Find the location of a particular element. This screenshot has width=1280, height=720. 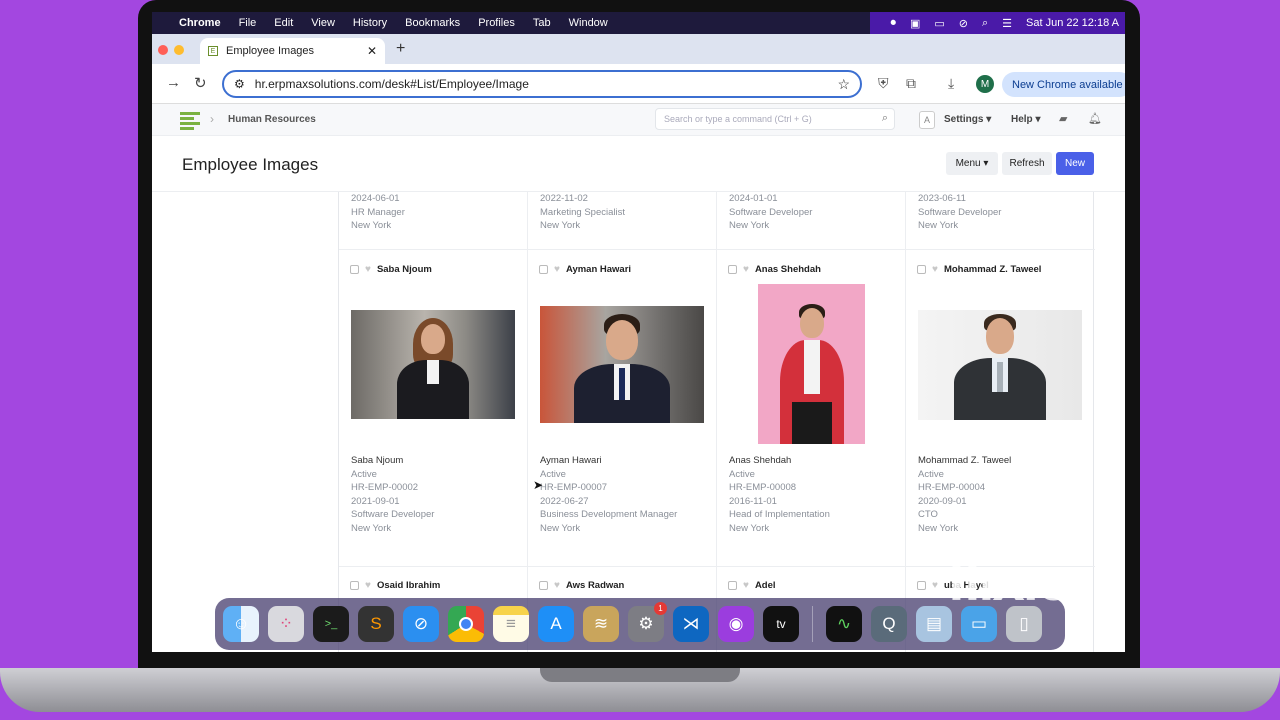

shield-icon: ⛨ is located at coordinates (883, 83).